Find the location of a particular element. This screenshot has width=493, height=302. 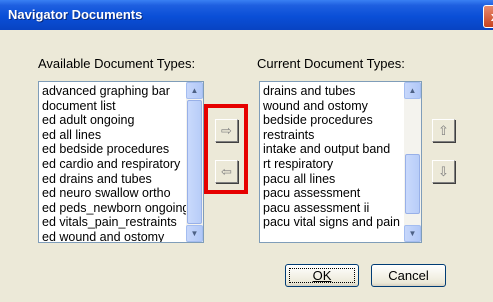

current-document-types-label: Current Document Types: is located at coordinates (331, 63).